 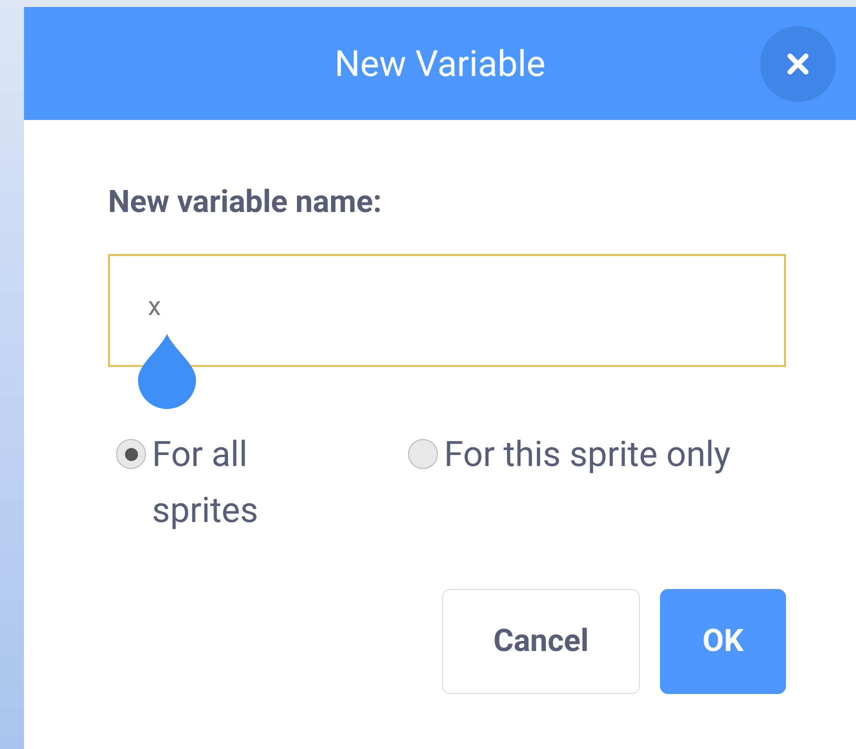 I want to click on radio-label: For all sprites, so click(x=206, y=483).